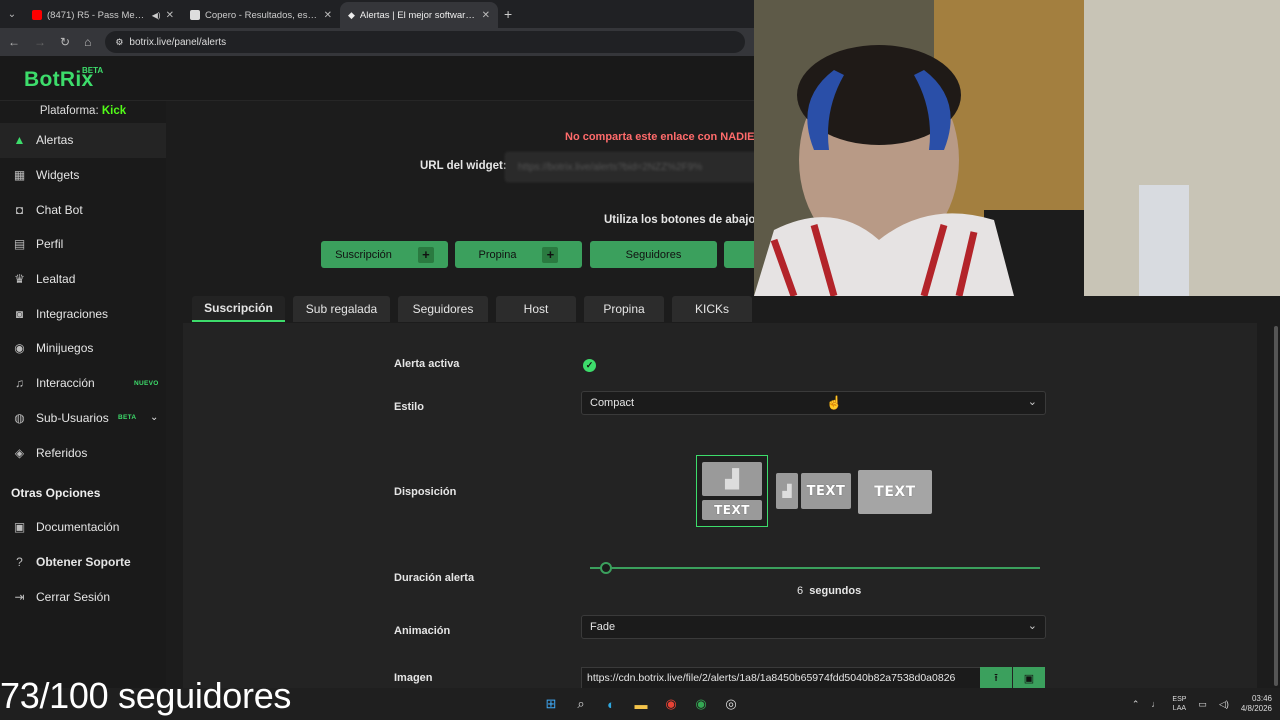  What do you see at coordinates (19, 417) in the screenshot?
I see `users-icon: ◍` at bounding box center [19, 417].